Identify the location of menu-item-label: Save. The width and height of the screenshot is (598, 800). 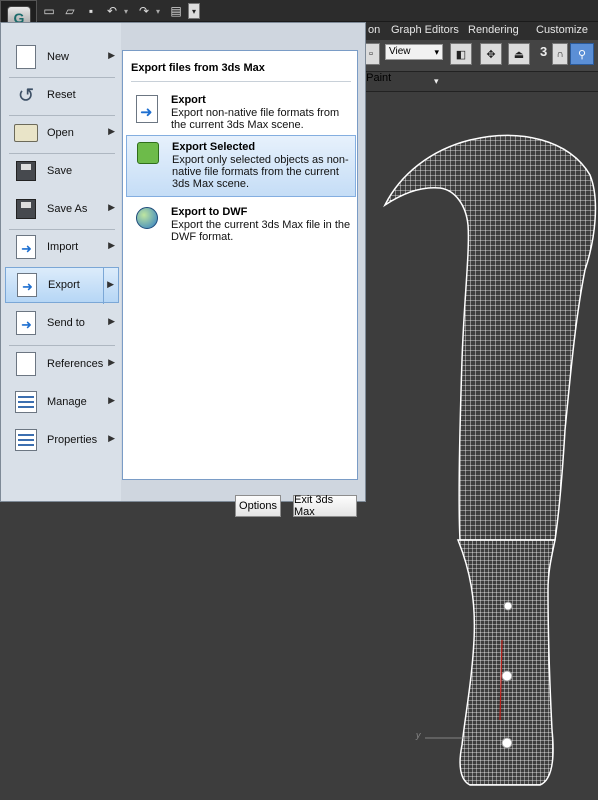
(60, 171).